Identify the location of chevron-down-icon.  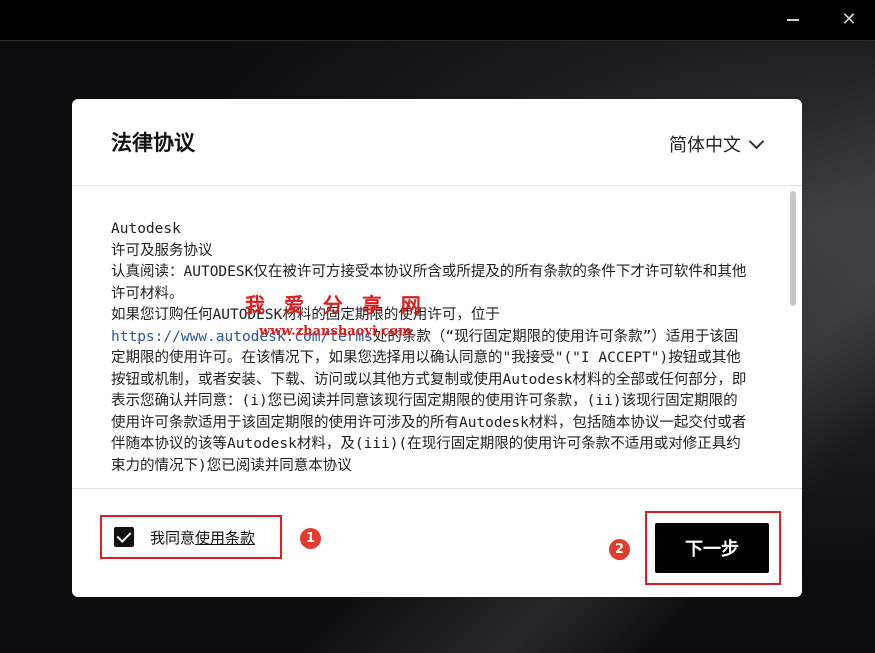
(756, 141).